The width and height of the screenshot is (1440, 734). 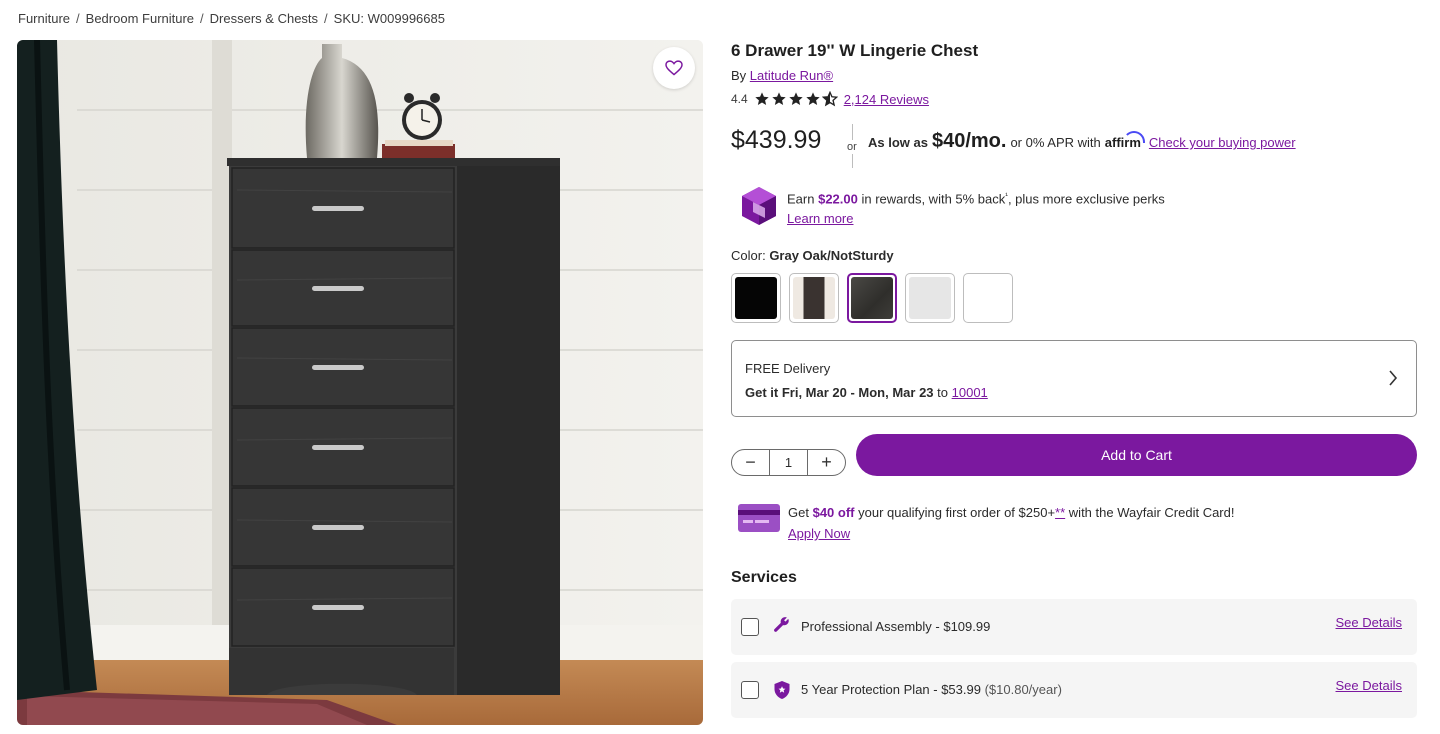 What do you see at coordinates (1023, 689) in the screenshot?
I see `protection-per-year: ($10.80/year)` at bounding box center [1023, 689].